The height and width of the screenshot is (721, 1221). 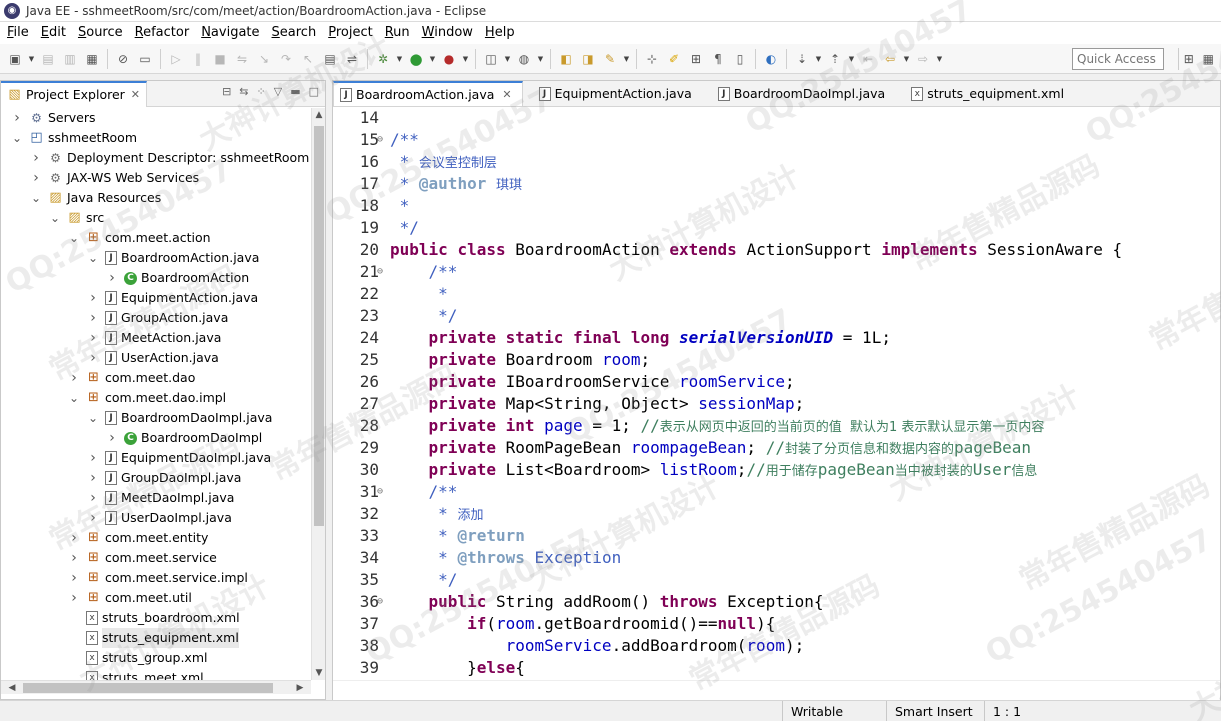 What do you see at coordinates (52, 33) in the screenshot?
I see `menu-edit: Edit` at bounding box center [52, 33].